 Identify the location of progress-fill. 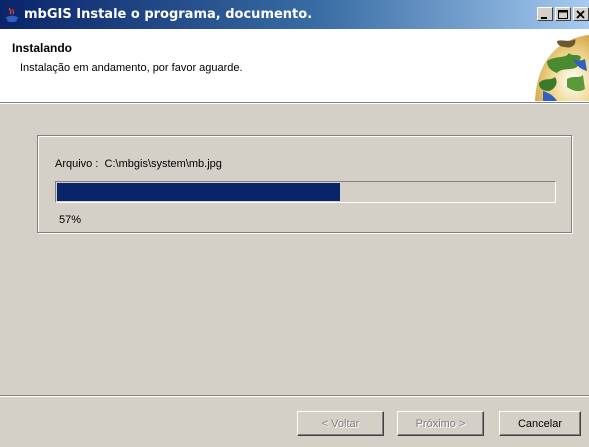
(199, 192).